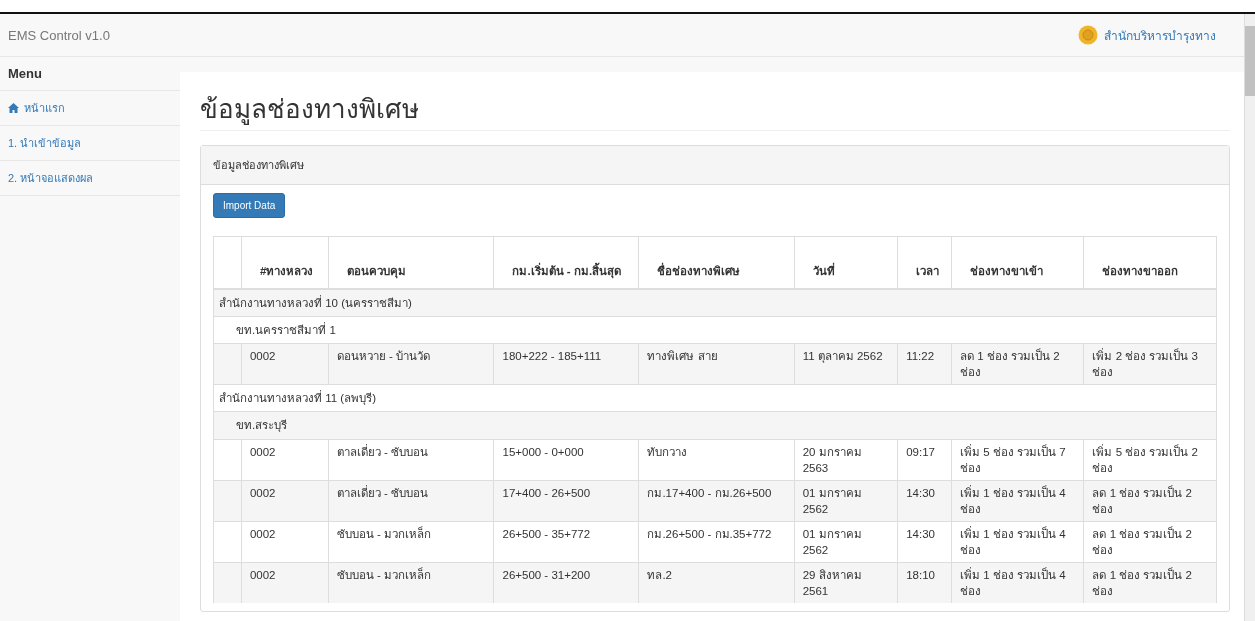 The width and height of the screenshot is (1255, 621). Describe the element at coordinates (546, 575) in the screenshot. I see `table-cell: 26+500 - 31+200` at that location.